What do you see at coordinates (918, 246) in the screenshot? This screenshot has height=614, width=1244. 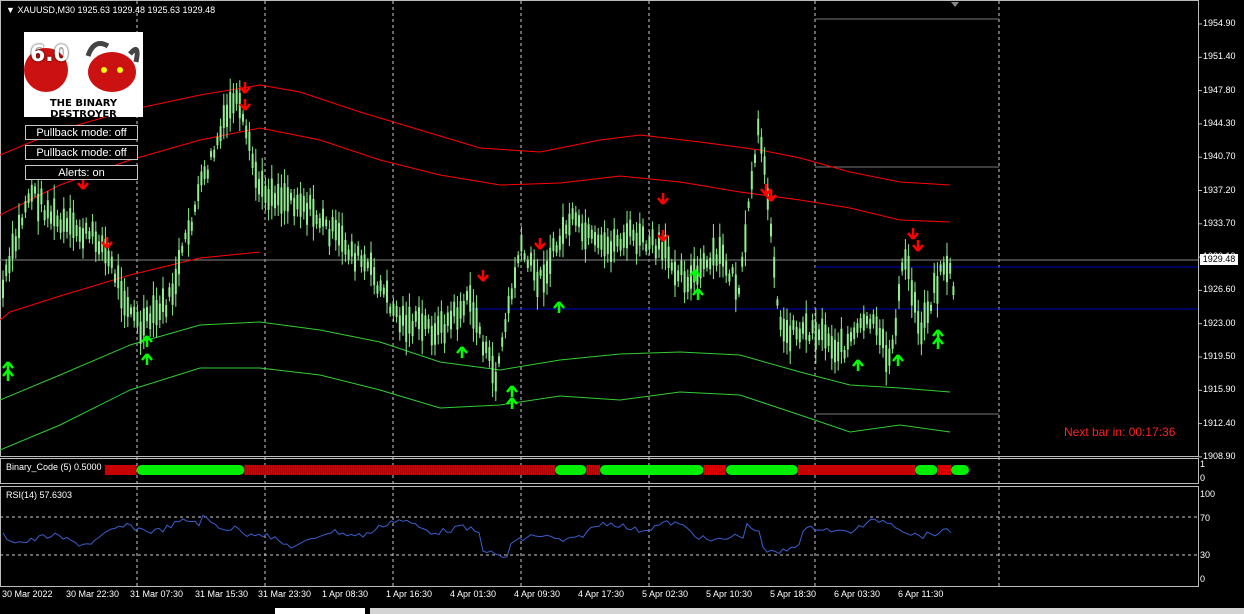 I see `sell-arrow-icon` at bounding box center [918, 246].